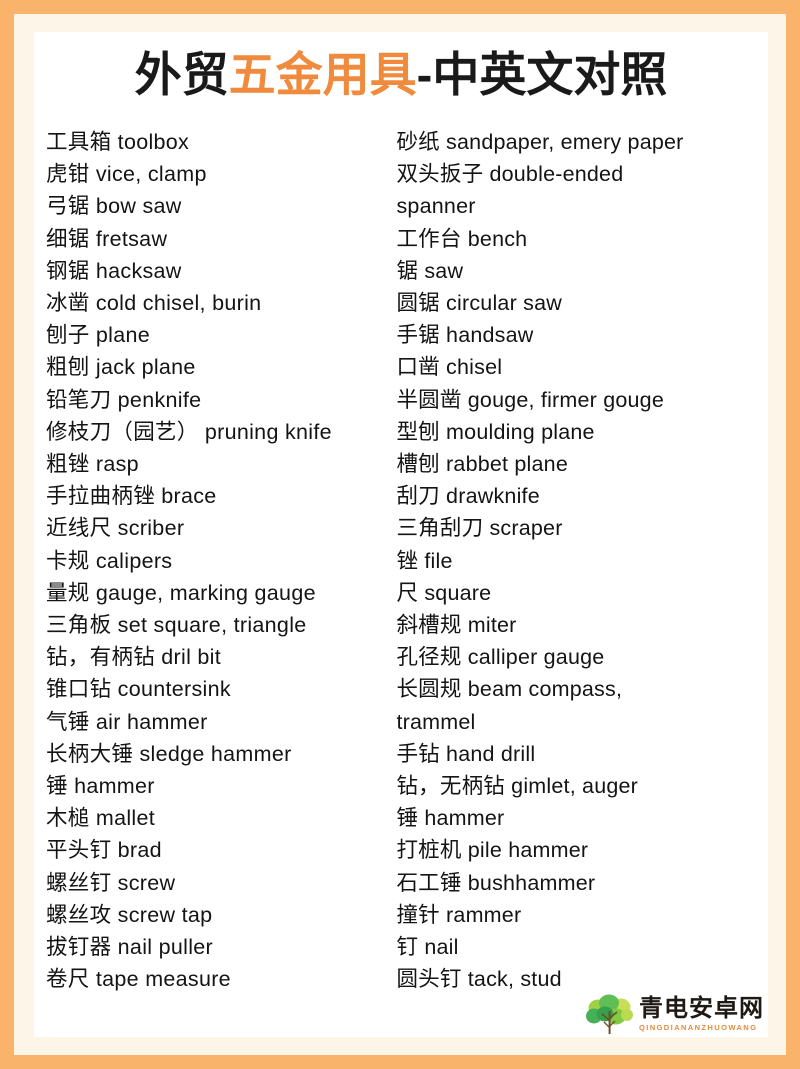 The width and height of the screenshot is (800, 1069). What do you see at coordinates (129, 914) in the screenshot?
I see `list-item: 螺丝攻 screw tap` at bounding box center [129, 914].